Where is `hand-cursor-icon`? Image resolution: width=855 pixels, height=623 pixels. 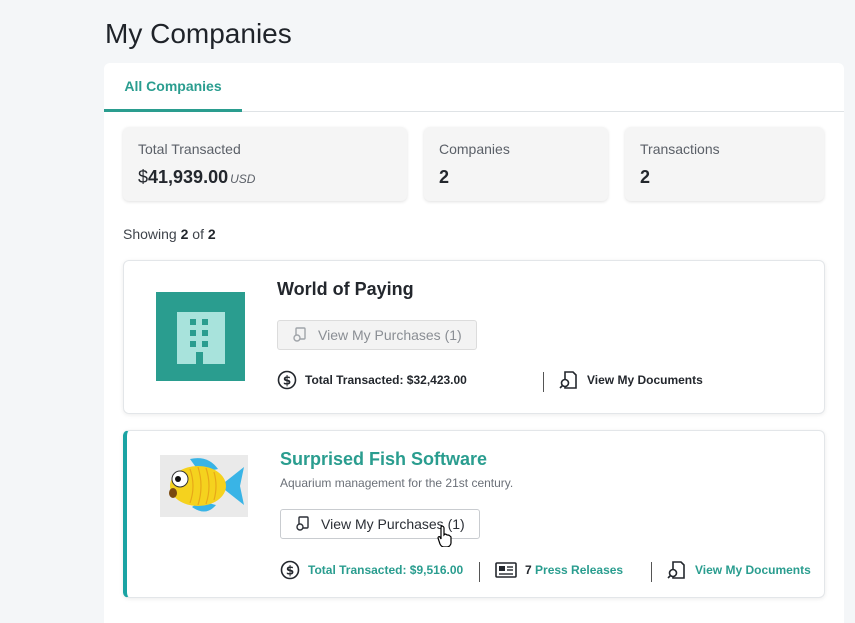 hand-cursor-icon is located at coordinates (445, 536).